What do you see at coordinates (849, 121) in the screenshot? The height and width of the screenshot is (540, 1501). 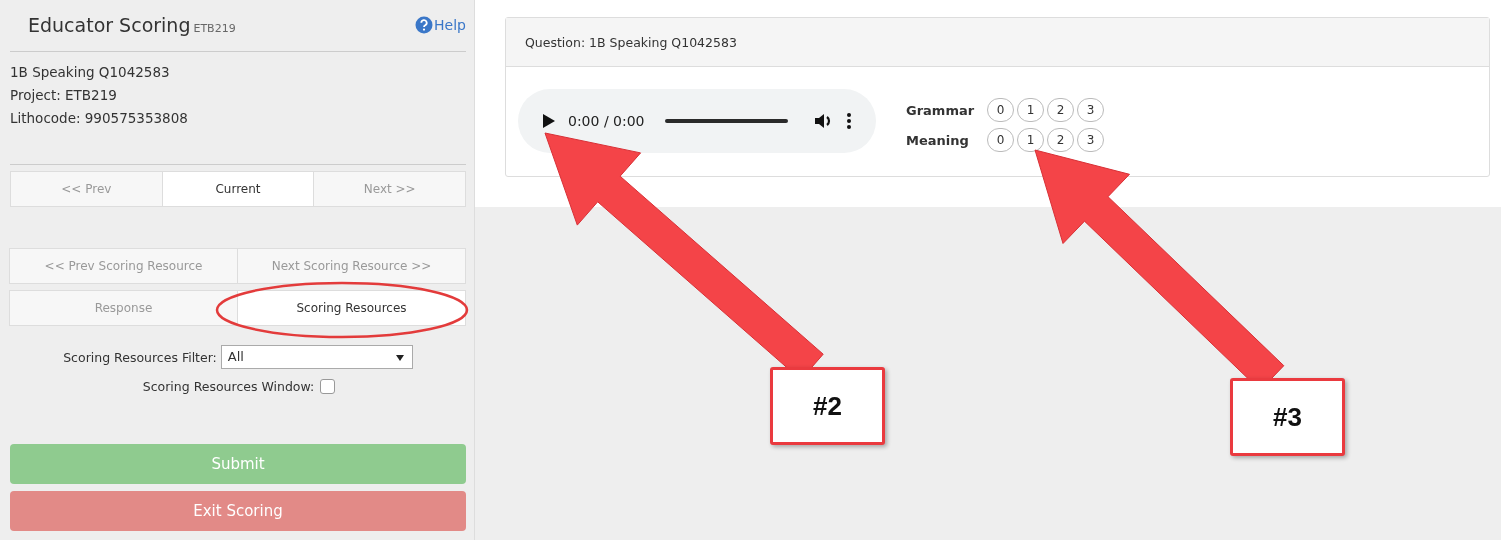 I see `more-icon` at bounding box center [849, 121].